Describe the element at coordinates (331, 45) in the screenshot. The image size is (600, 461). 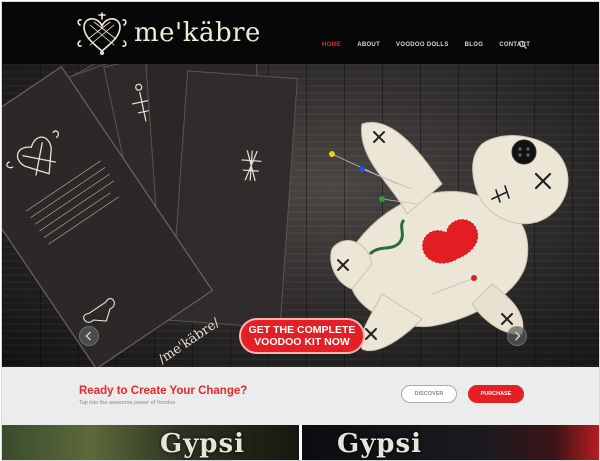
I see `nav-home: HOME` at that location.